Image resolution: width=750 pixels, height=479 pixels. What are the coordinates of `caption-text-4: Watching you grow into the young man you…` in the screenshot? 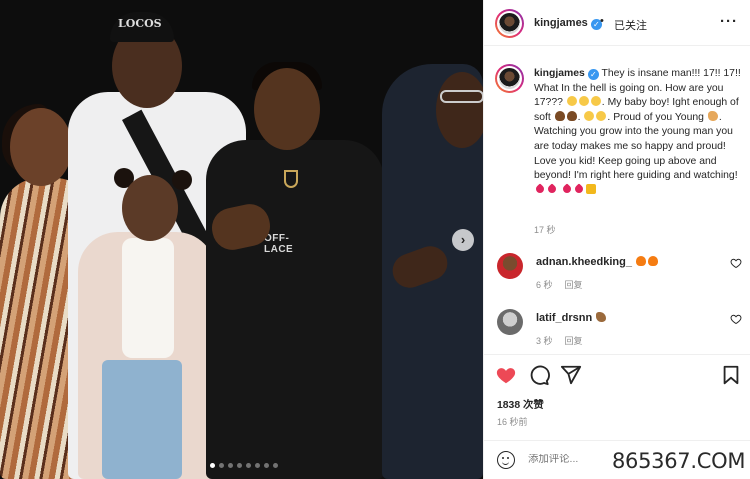 It's located at (636, 154).